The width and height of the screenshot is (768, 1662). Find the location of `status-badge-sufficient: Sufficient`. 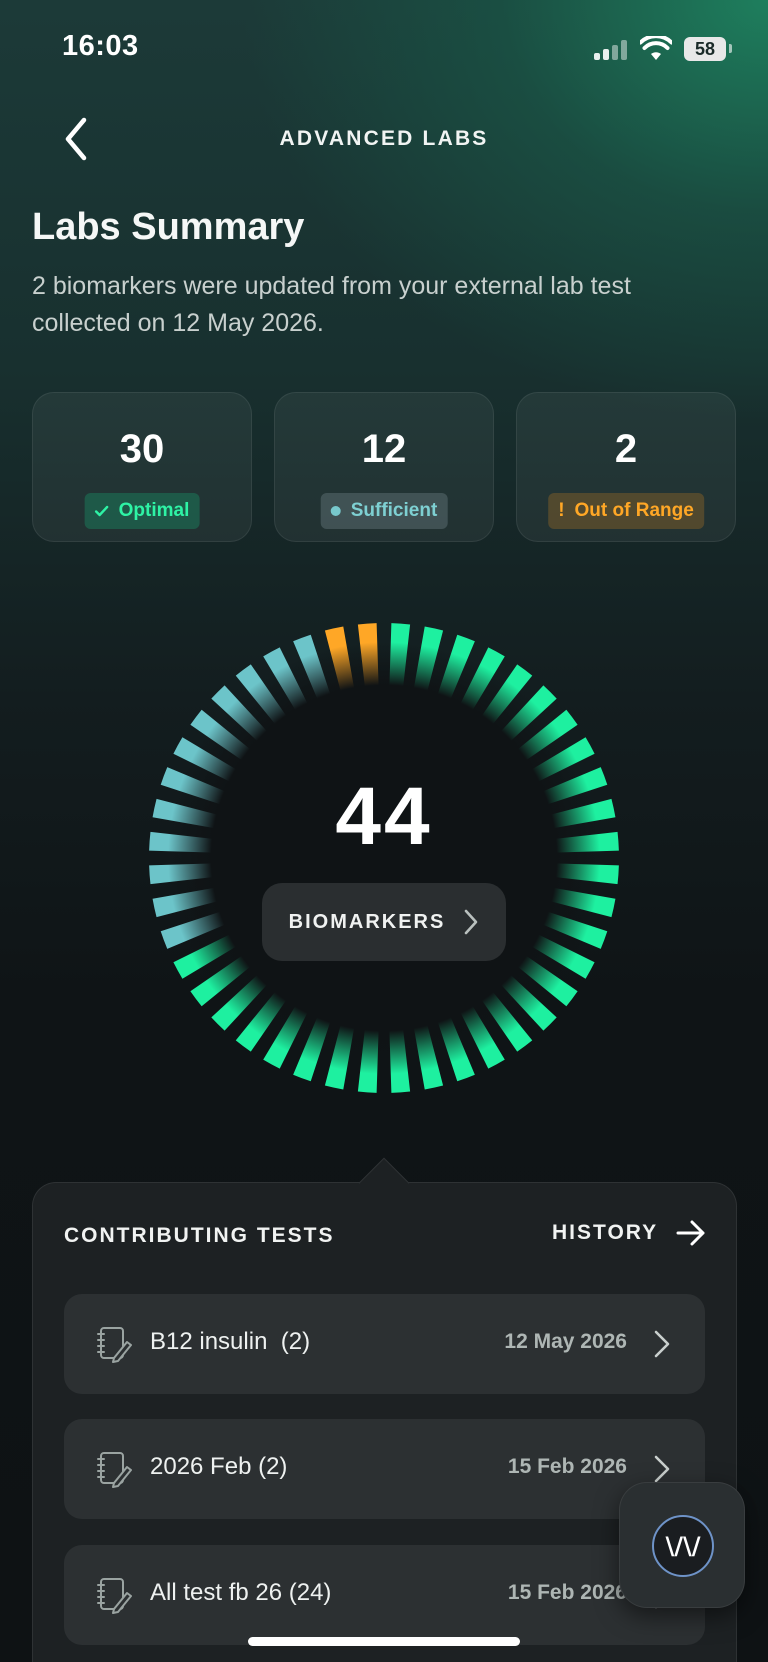

status-badge-sufficient: Sufficient is located at coordinates (384, 511).